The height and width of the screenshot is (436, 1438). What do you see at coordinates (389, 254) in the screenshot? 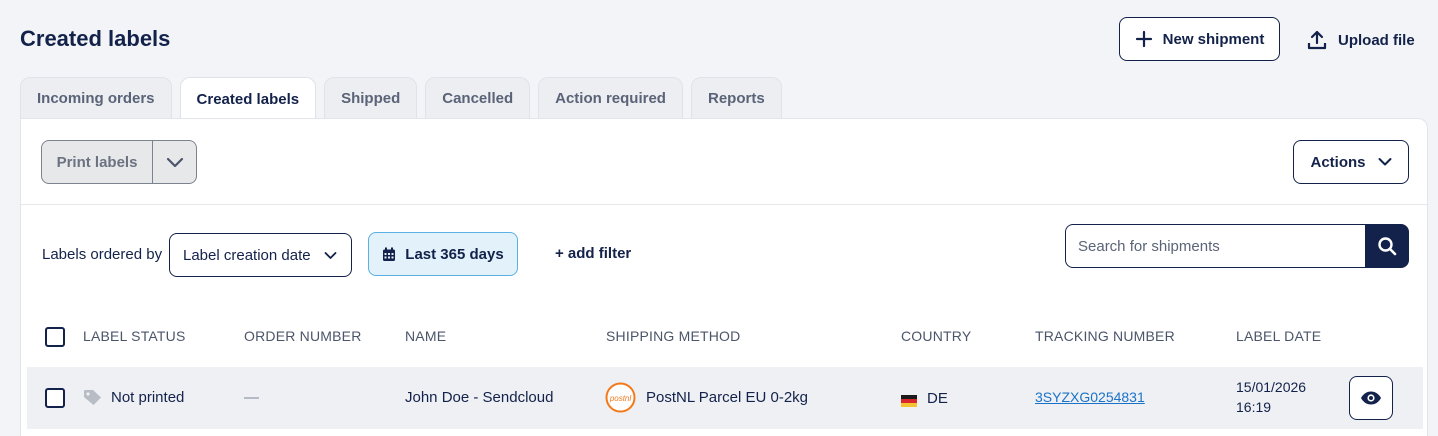
I see `calendar-icon` at bounding box center [389, 254].